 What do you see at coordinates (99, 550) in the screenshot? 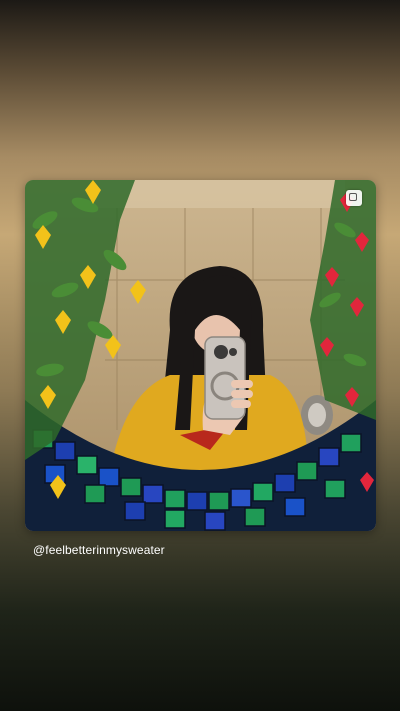
I see `mention-sticker: @feelbetterinmysweater` at bounding box center [99, 550].